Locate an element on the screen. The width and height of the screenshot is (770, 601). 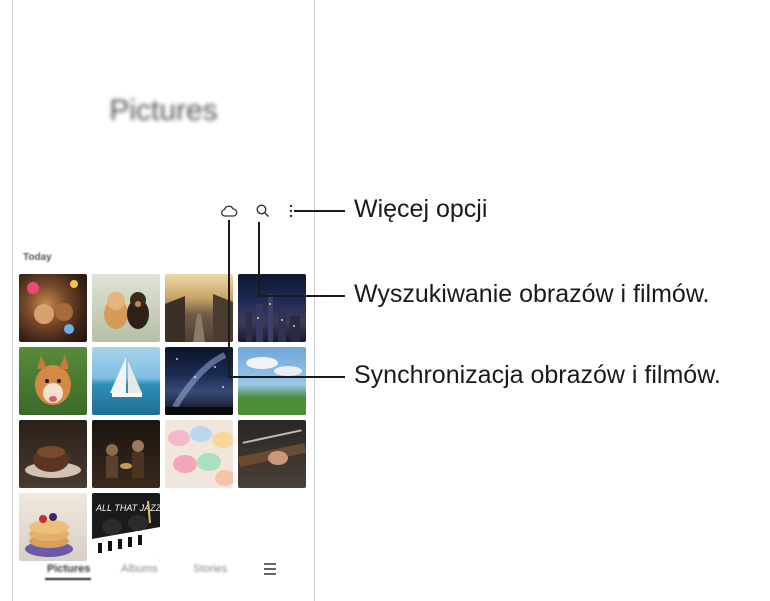
sync-line is located at coordinates (286, 299).